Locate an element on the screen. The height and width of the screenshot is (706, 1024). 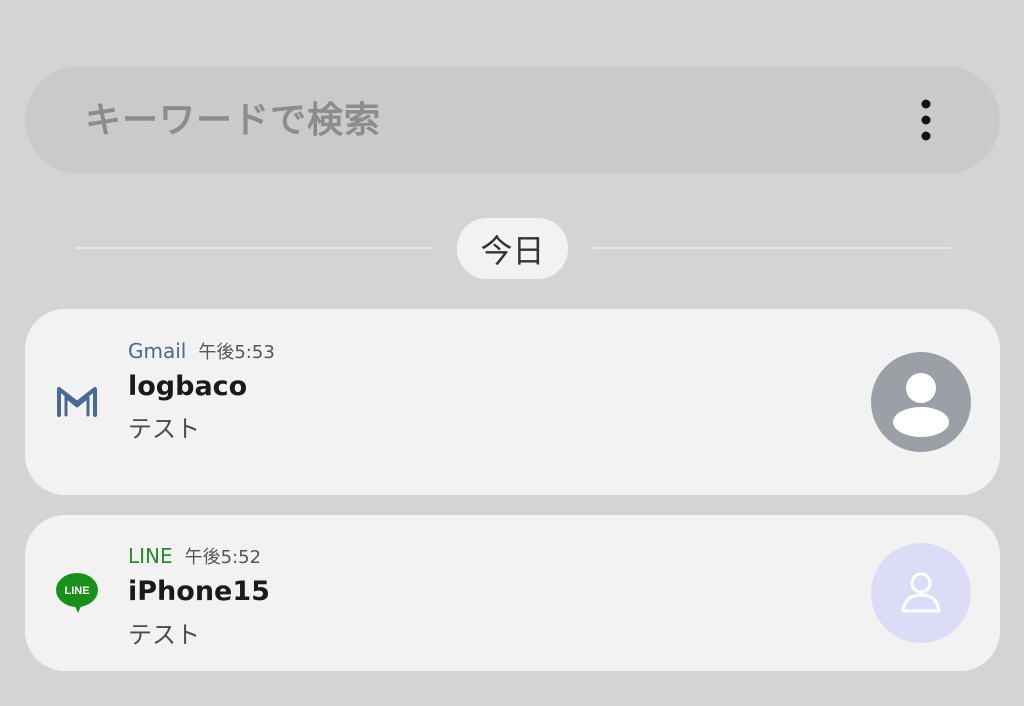
app-name: LINE is located at coordinates (150, 556).